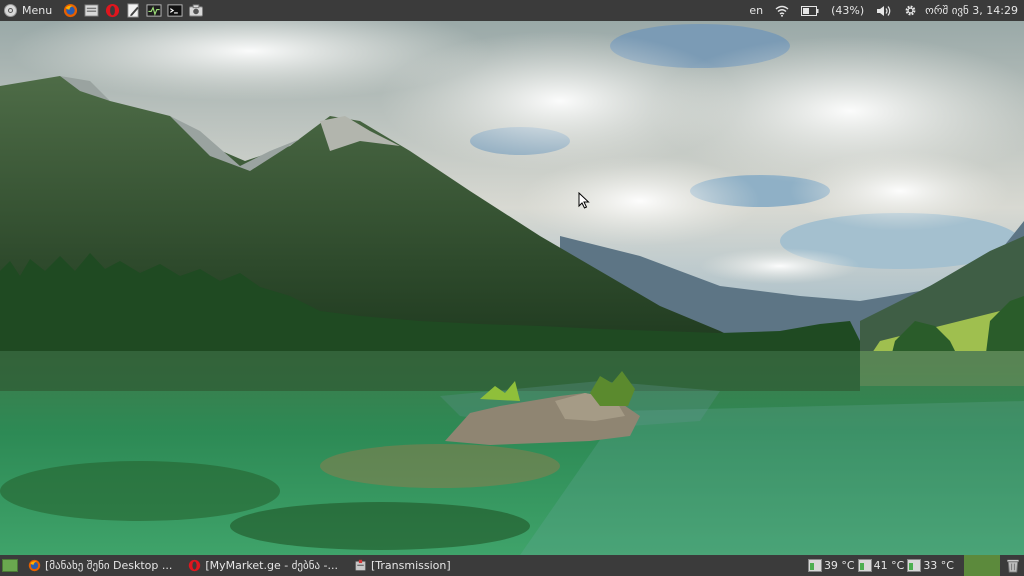 This screenshot has height=576, width=1024. I want to click on temperature-applet: 39 °C 41 °C 33 °C, so click(882, 565).